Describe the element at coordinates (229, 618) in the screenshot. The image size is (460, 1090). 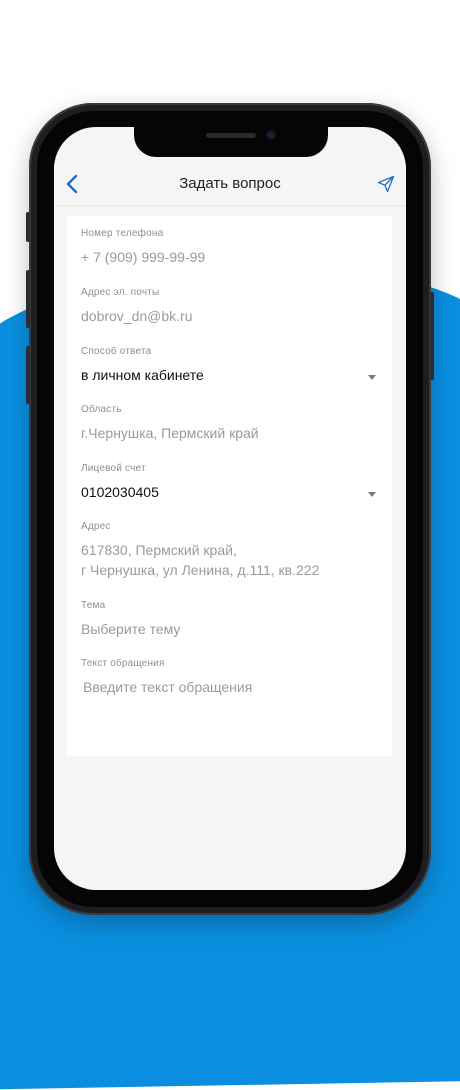
I see `topic-select: Тема Выберите тему` at that location.